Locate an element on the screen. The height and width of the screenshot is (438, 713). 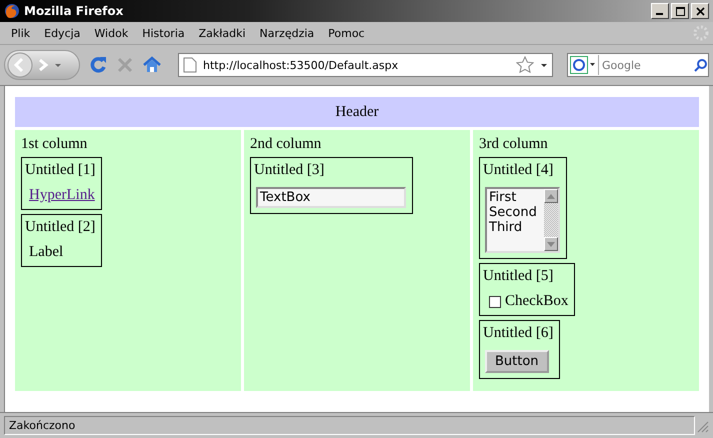
column-title: 1st column is located at coordinates (54, 144).